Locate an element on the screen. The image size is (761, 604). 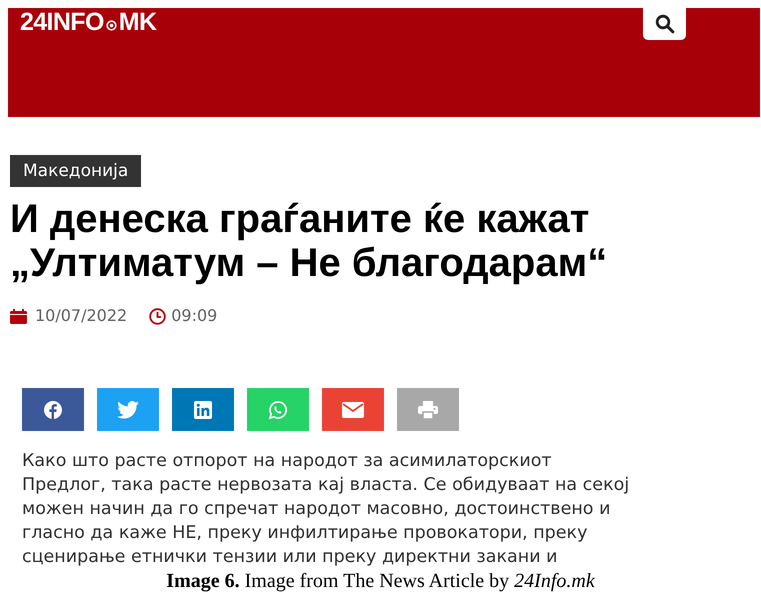
printer-icon is located at coordinates (428, 409).